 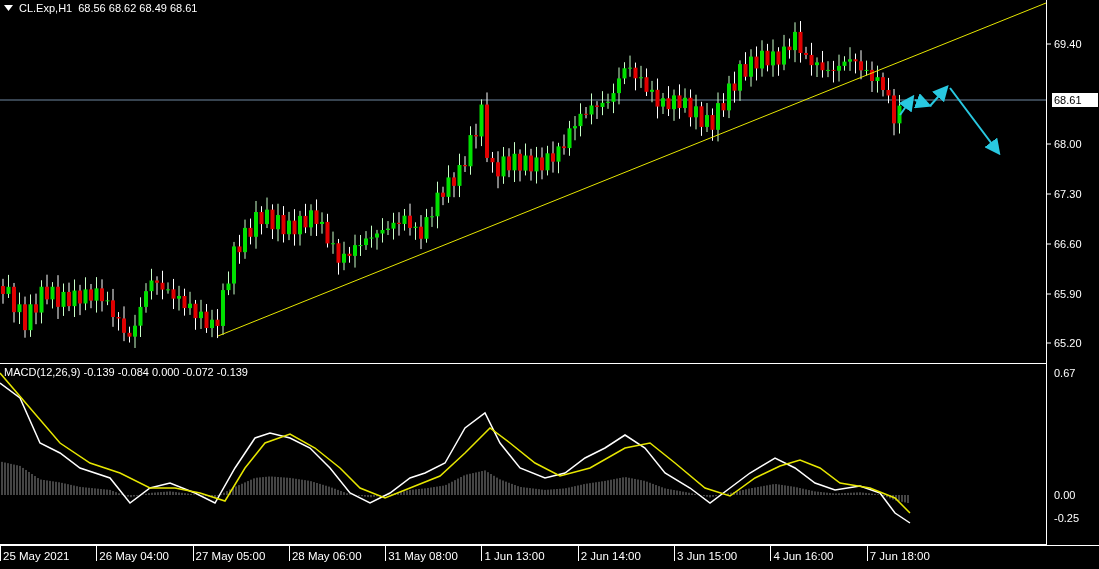 What do you see at coordinates (8, 8) in the screenshot?
I see `dropdown-triangle-icon` at bounding box center [8, 8].